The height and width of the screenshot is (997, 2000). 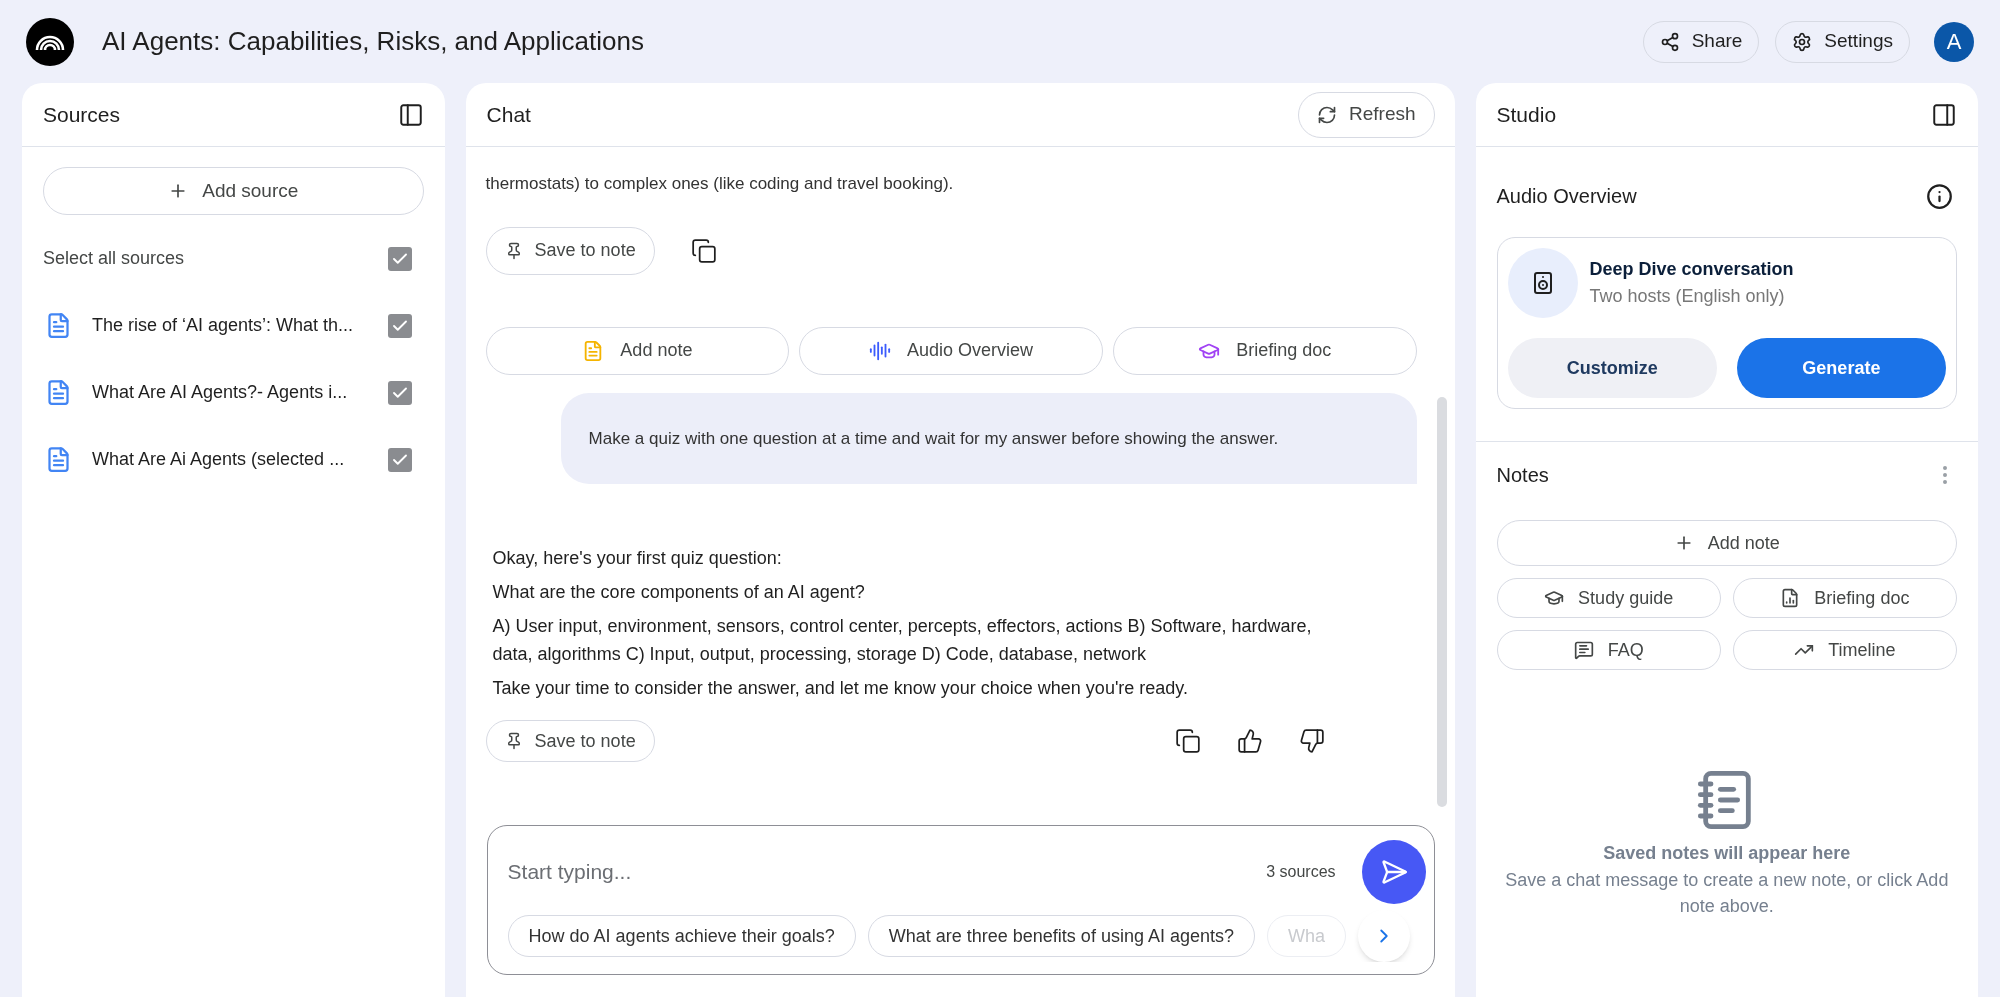 What do you see at coordinates (988, 438) in the screenshot?
I see `user-message: Make a quiz with one question at a time and wait for my answer before showing the answer.` at bounding box center [988, 438].